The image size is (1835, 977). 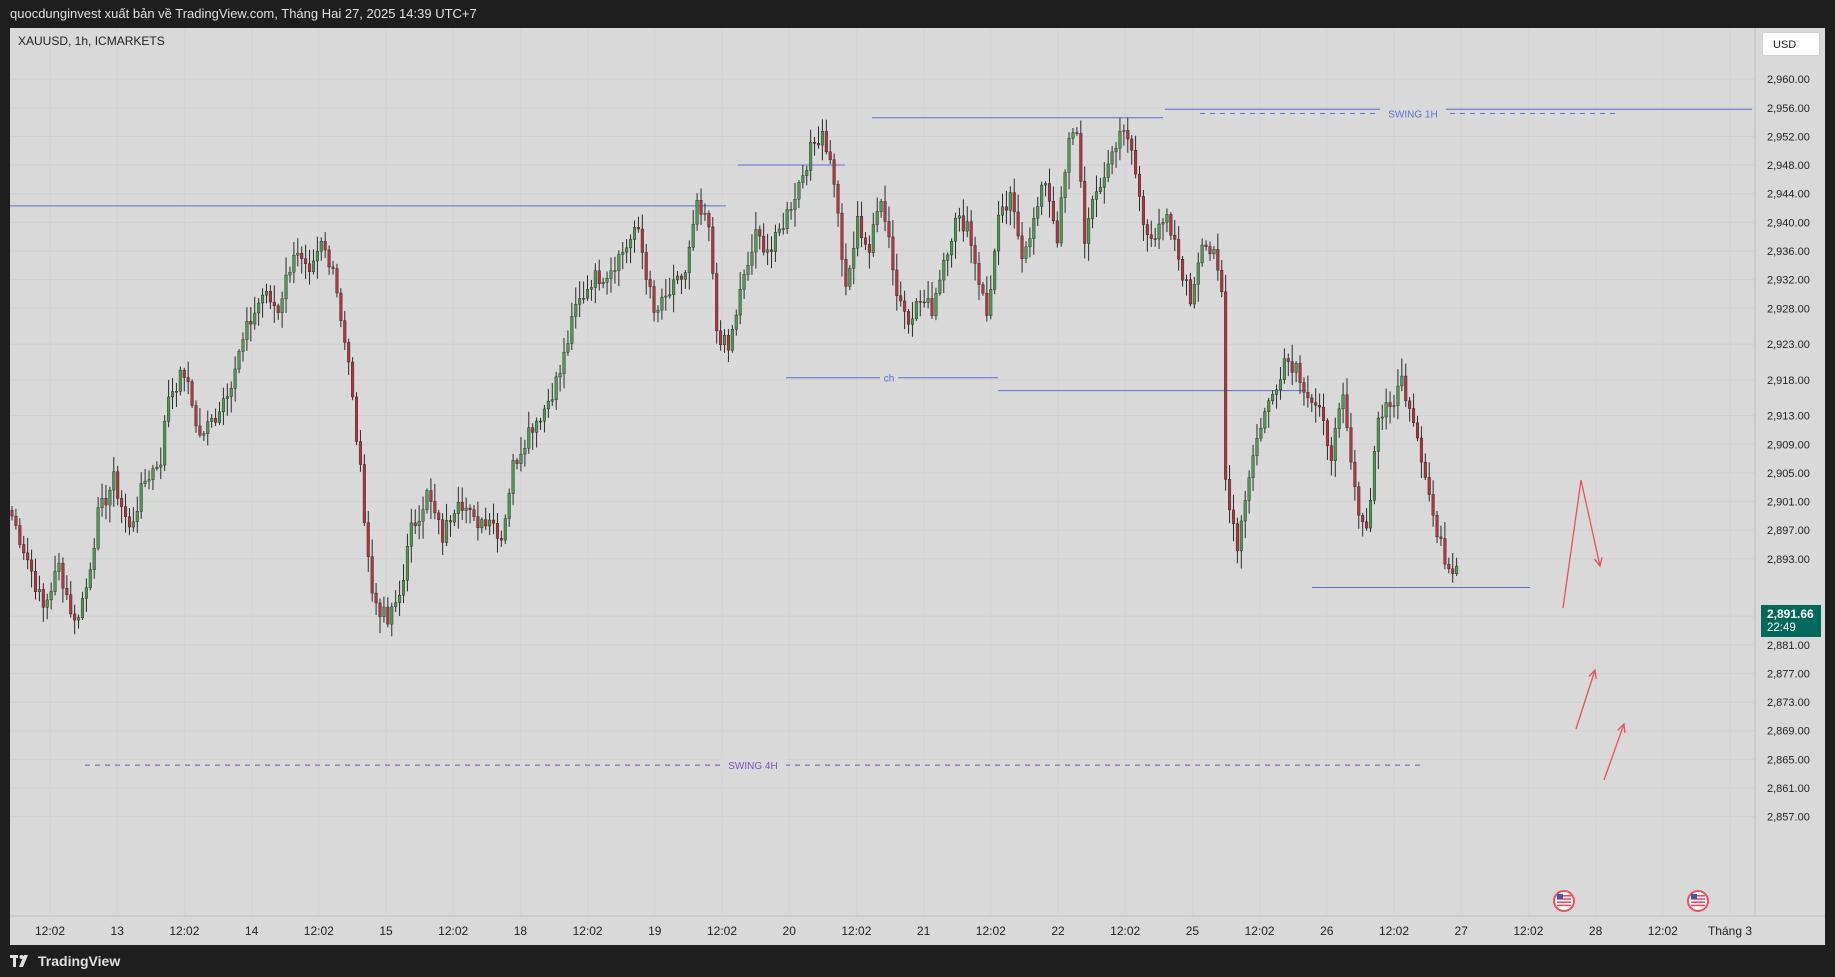 I want to click on flag-canton, so click(x=1560, y=896).